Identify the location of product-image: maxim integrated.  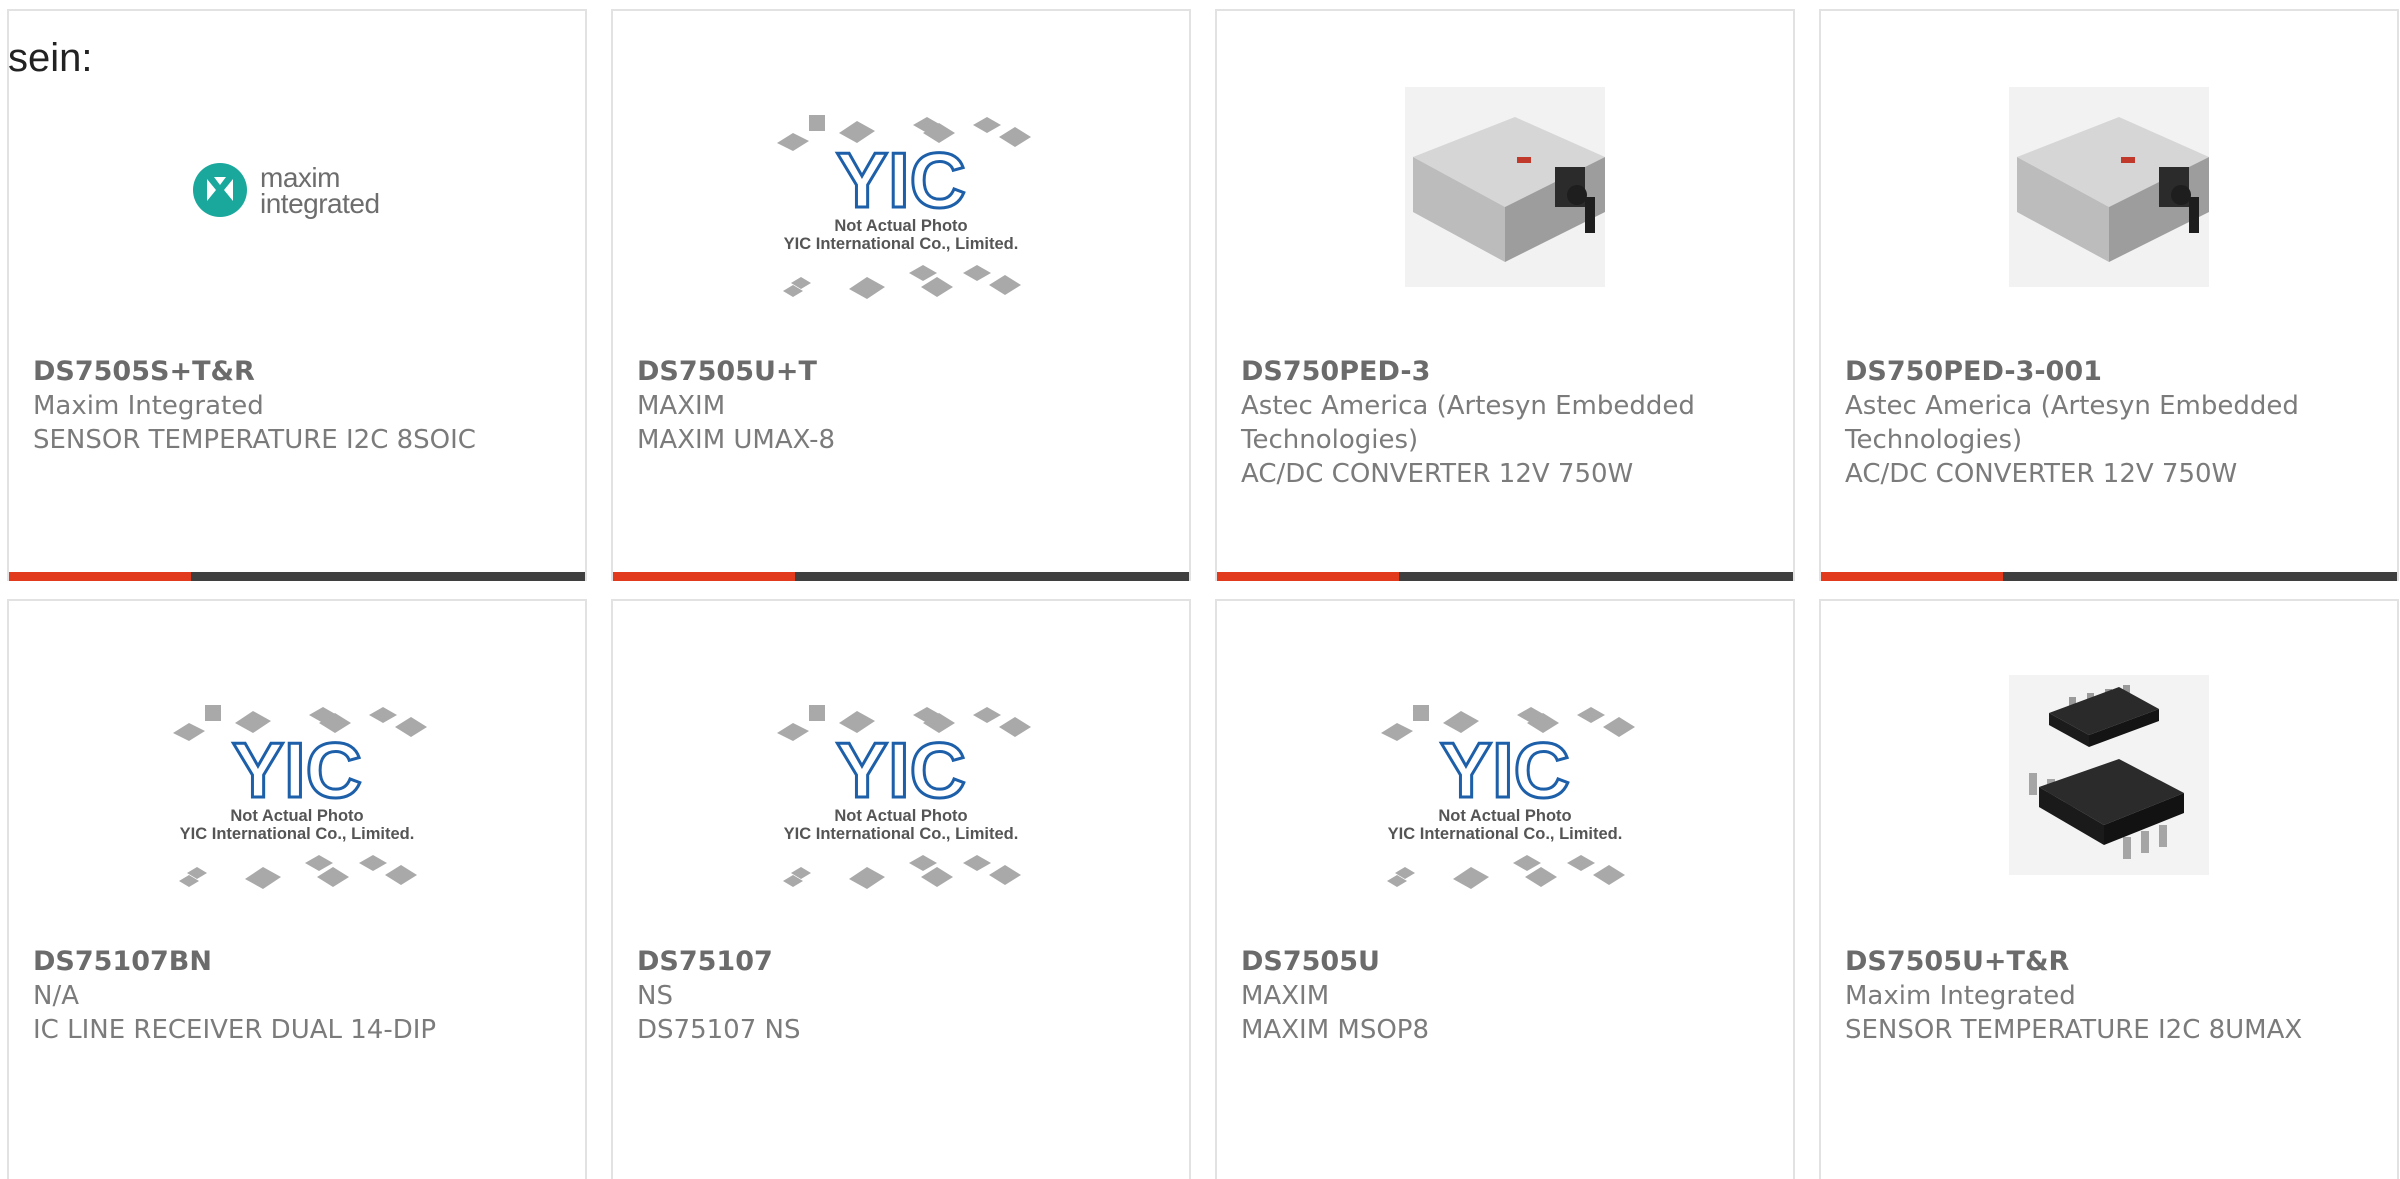
(297, 196).